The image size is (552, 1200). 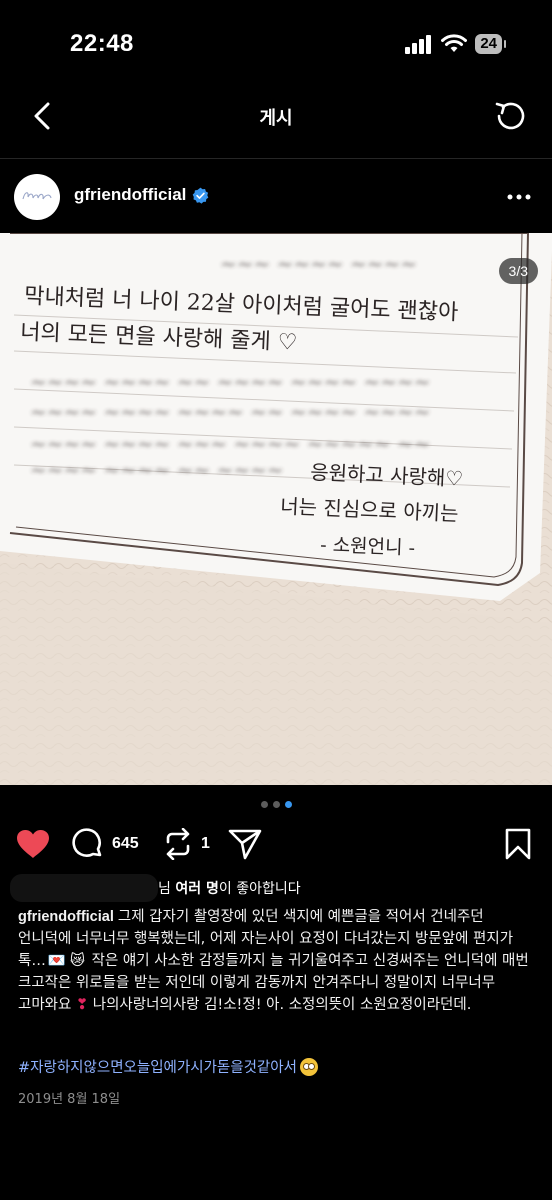 I want to click on post-date: 2019년 8월 18일, so click(x=69, y=1099).